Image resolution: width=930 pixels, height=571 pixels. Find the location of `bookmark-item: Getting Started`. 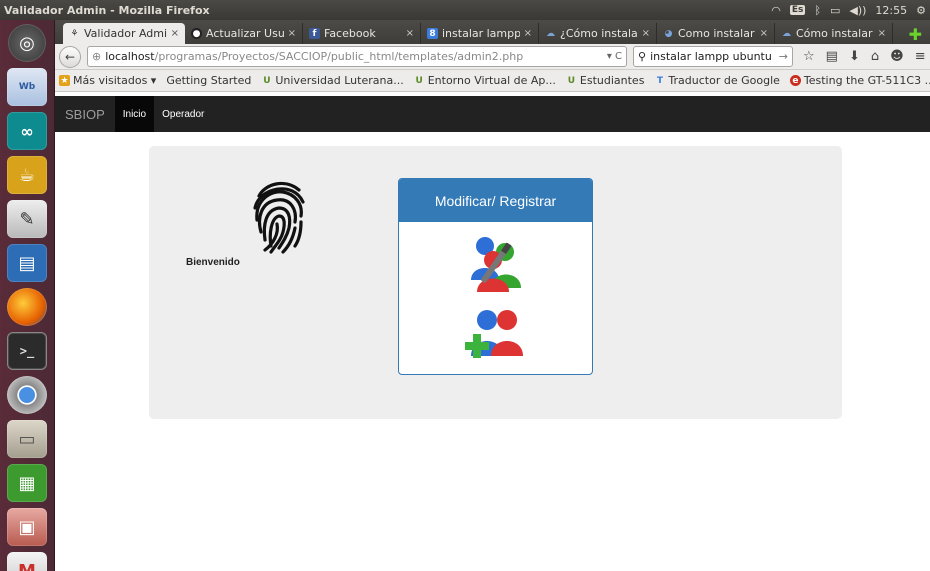

bookmark-item: Getting Started is located at coordinates (153, 90).